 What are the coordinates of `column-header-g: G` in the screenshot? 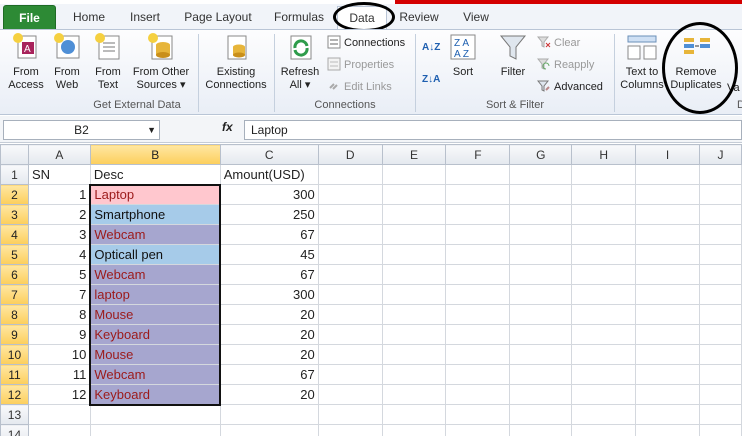 It's located at (541, 154).